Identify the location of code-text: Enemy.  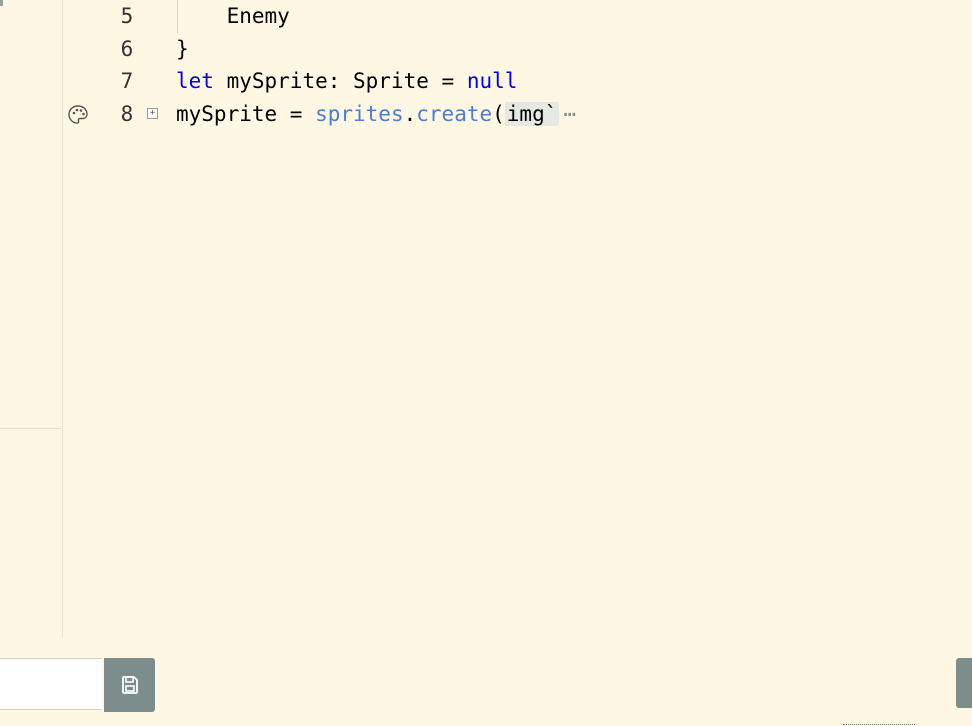
(233, 16).